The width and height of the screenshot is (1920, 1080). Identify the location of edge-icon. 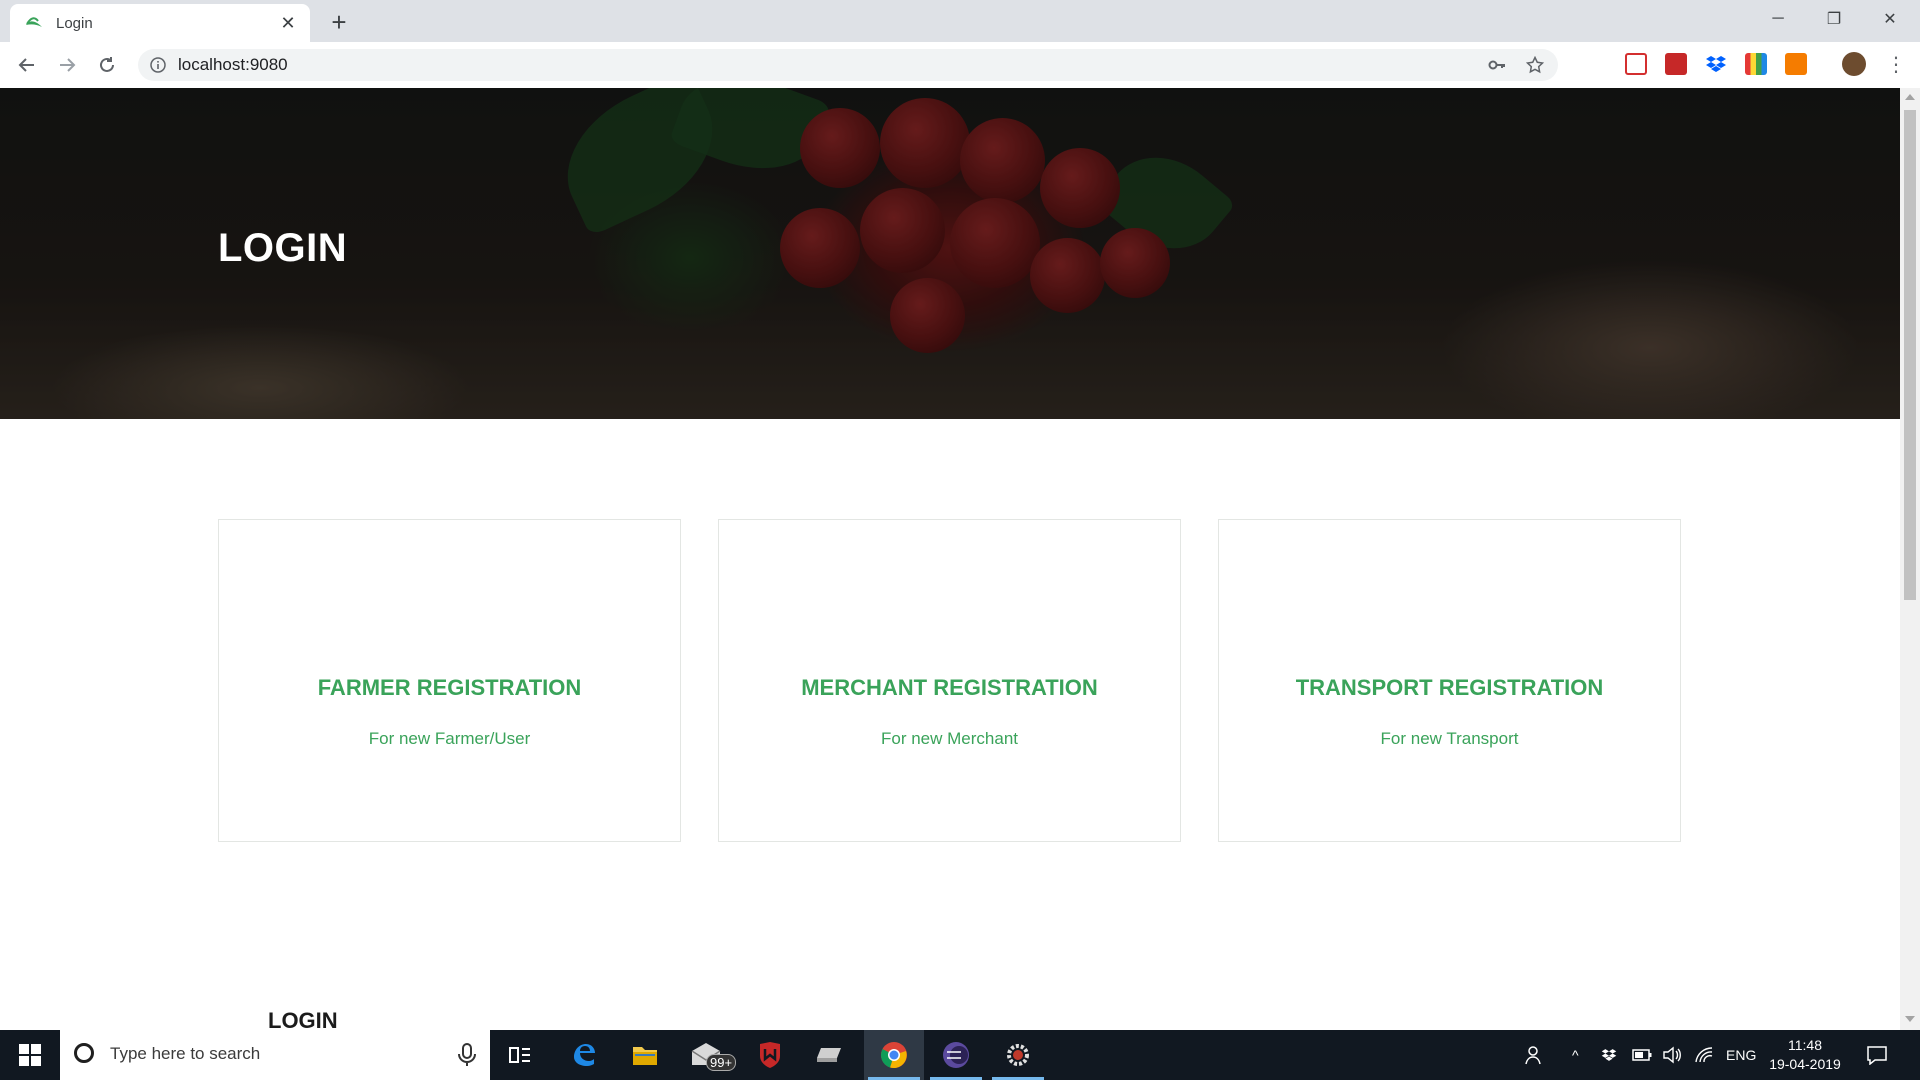
(584, 1055).